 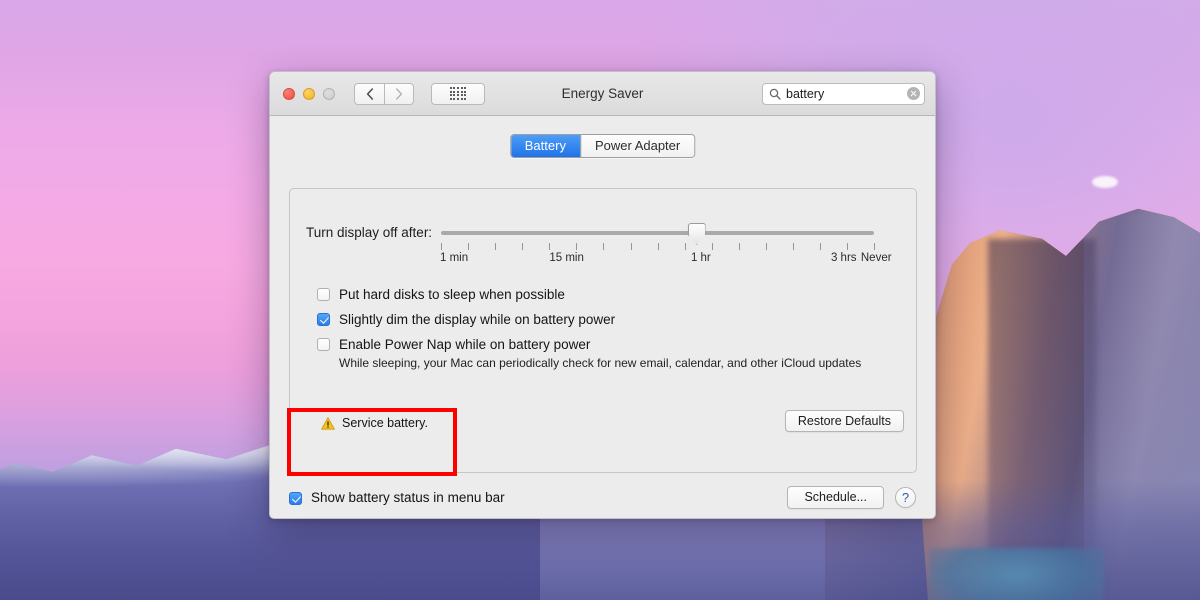 What do you see at coordinates (700, 258) in the screenshot?
I see `slider-tick-label: 1 hr` at bounding box center [700, 258].